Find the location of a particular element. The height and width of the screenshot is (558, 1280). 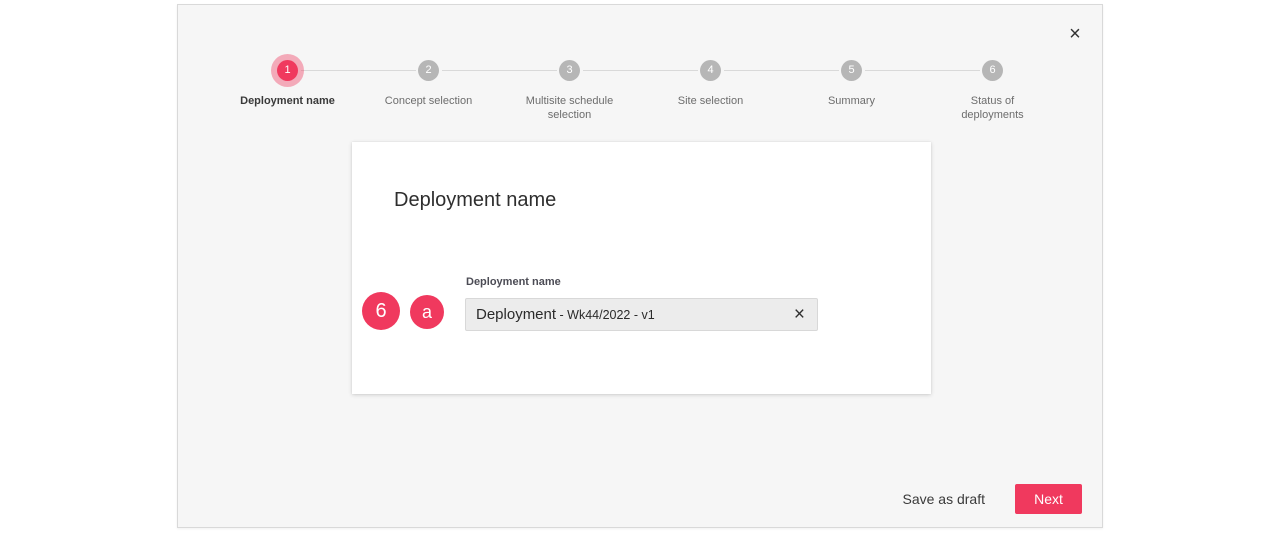

annotation-badge-a: a is located at coordinates (427, 312).